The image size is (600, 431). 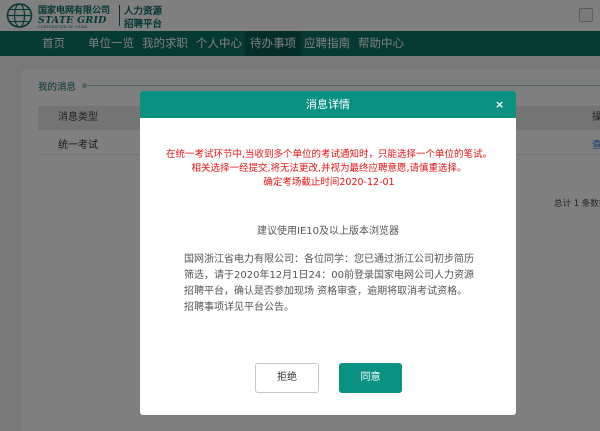 What do you see at coordinates (328, 231) in the screenshot?
I see `browser-hint: 建议使用IE10及以上版本浏览器` at bounding box center [328, 231].